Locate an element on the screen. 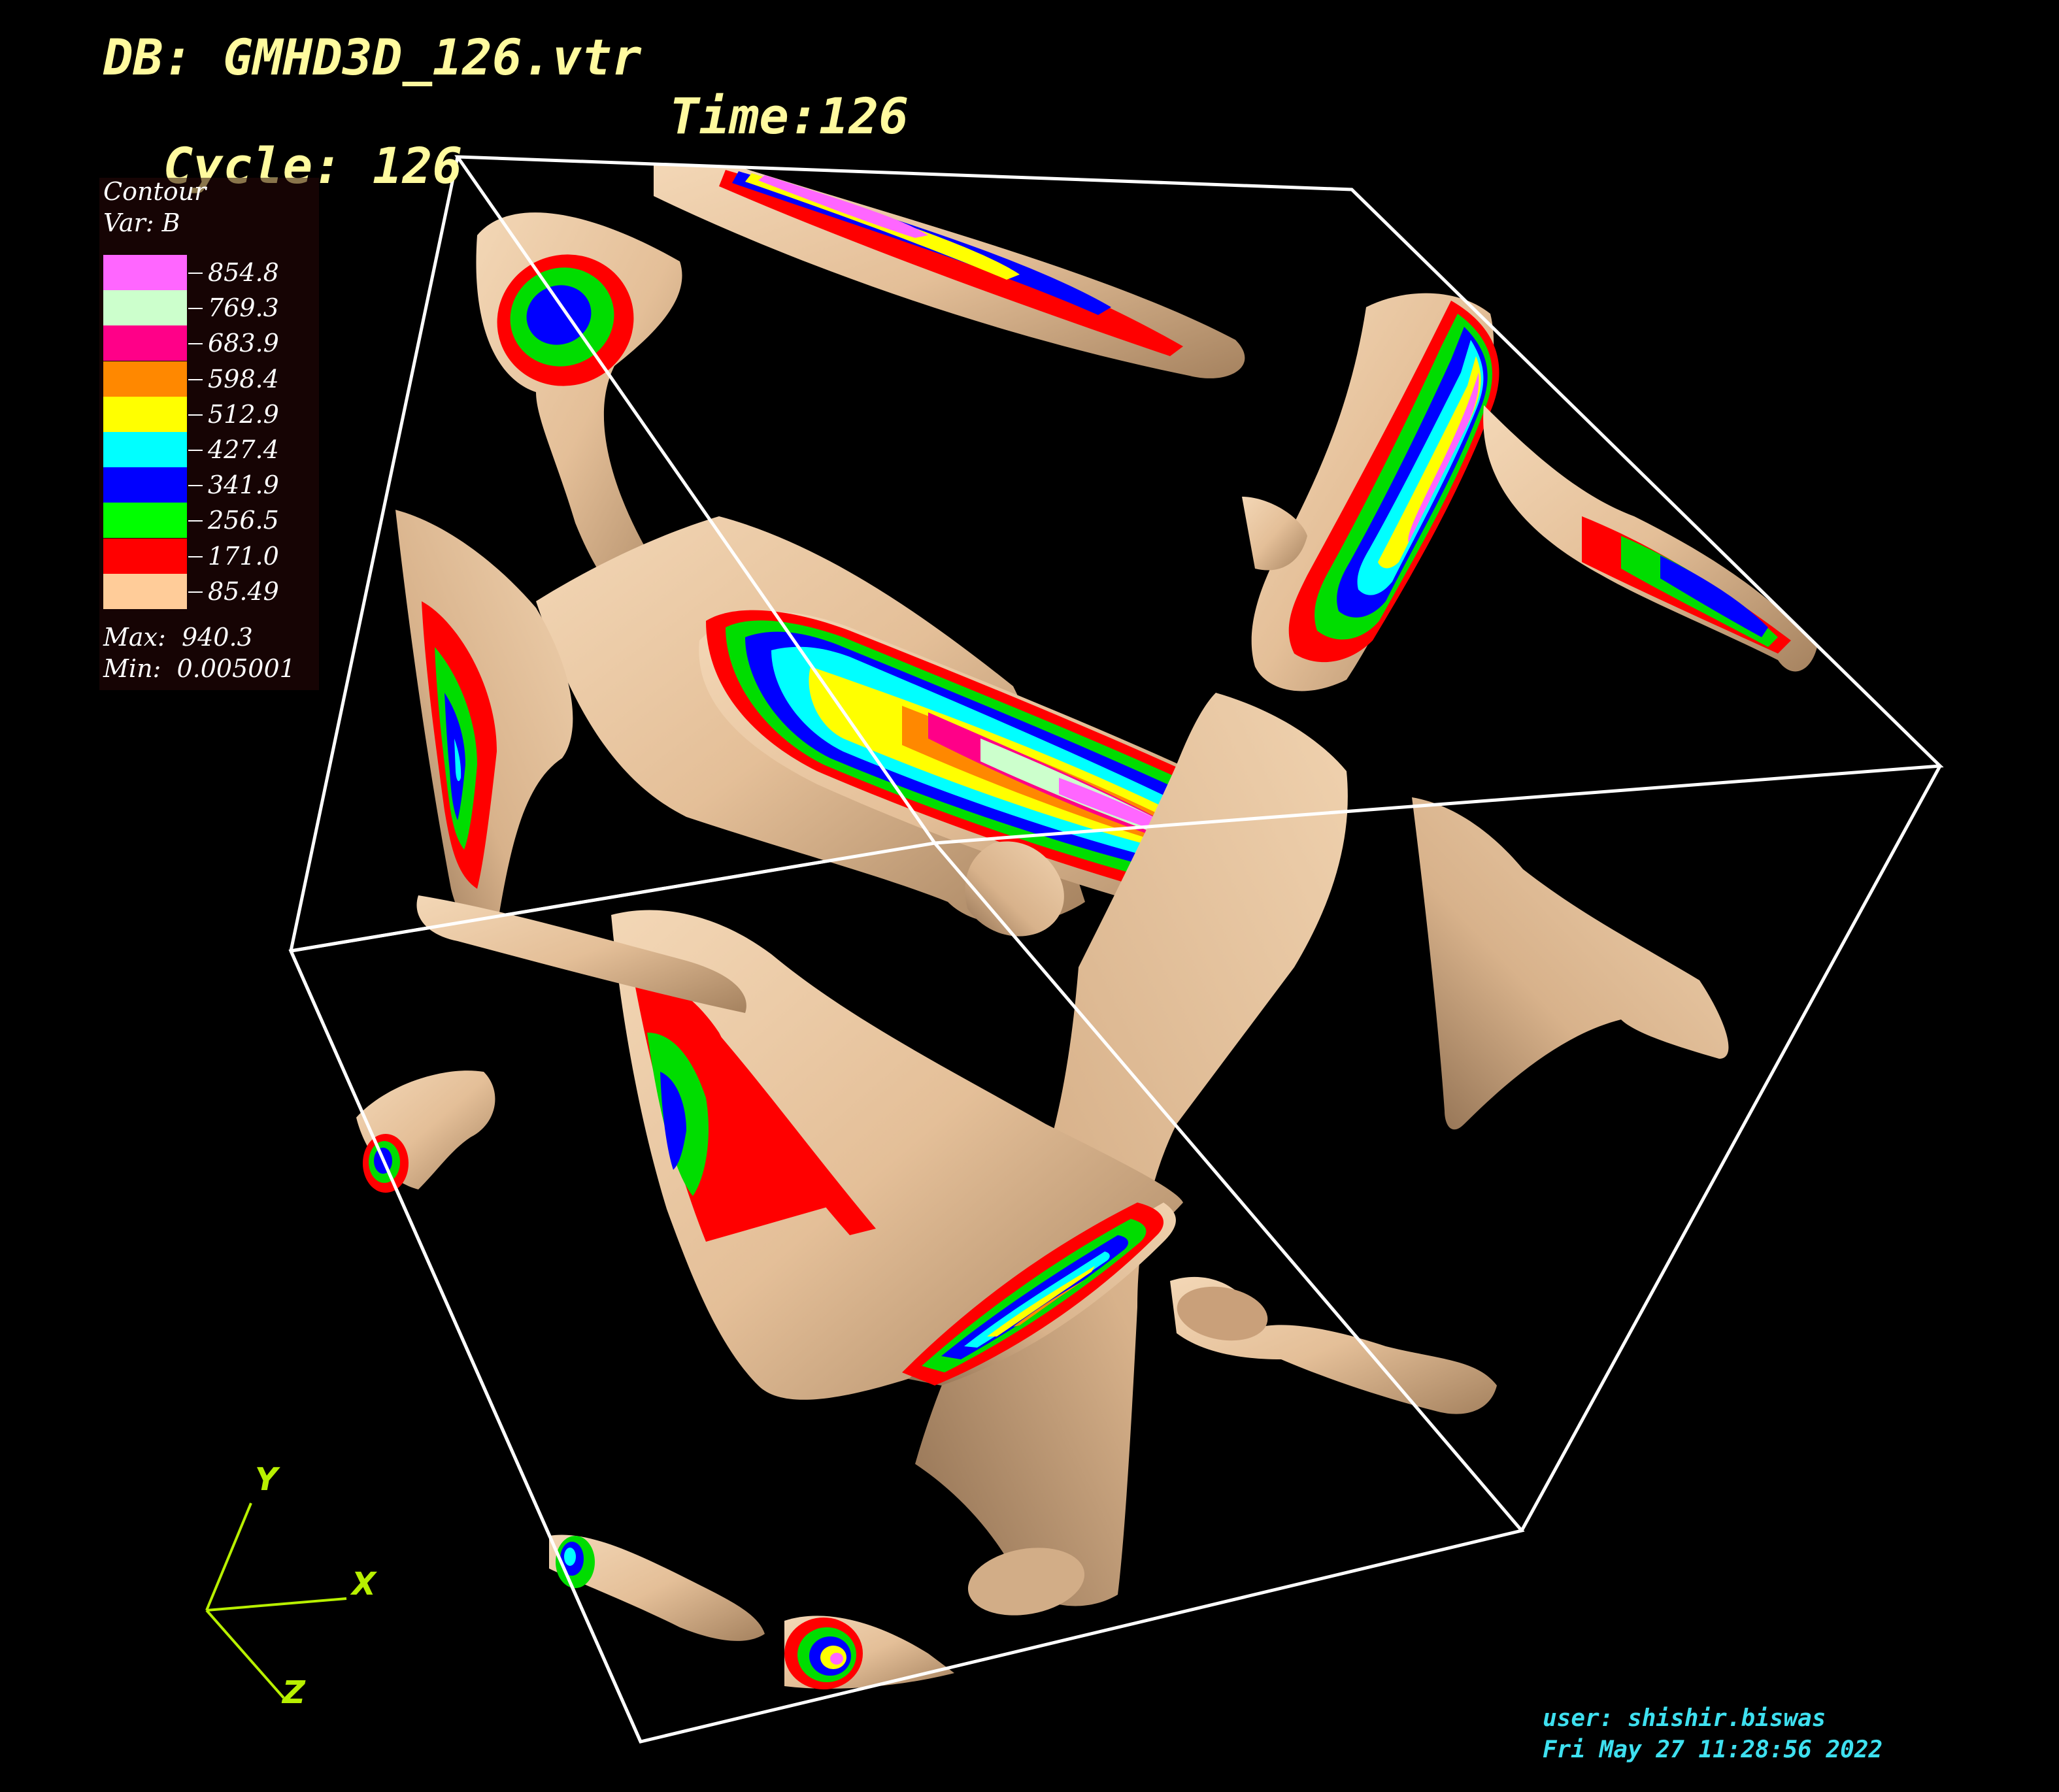  tube-bottom-left is located at coordinates (657, 1588).